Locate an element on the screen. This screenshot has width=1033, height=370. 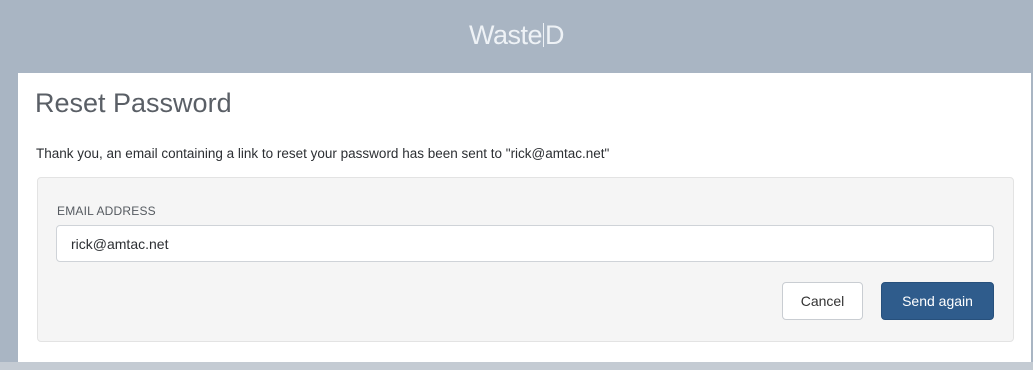
page-title: Reset Password is located at coordinates (133, 103).